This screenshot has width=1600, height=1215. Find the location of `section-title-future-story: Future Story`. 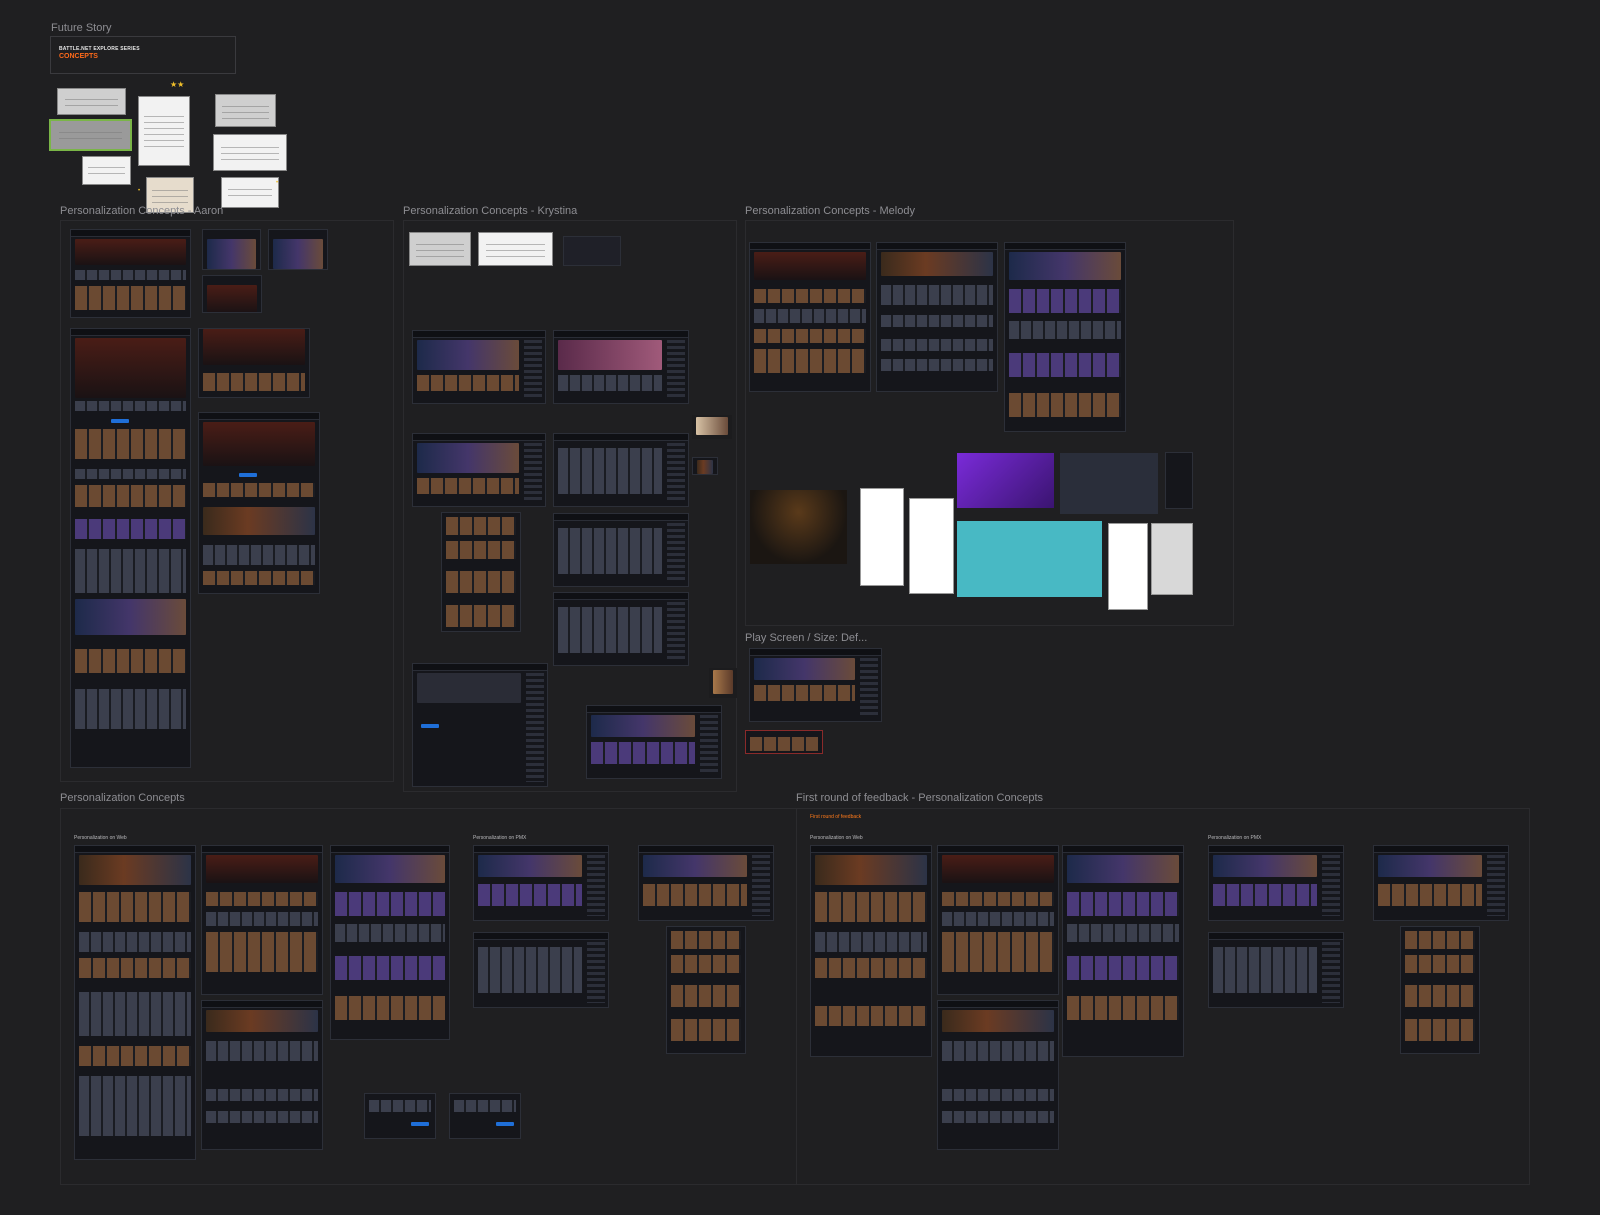

section-title-future-story: Future Story is located at coordinates (81, 28).